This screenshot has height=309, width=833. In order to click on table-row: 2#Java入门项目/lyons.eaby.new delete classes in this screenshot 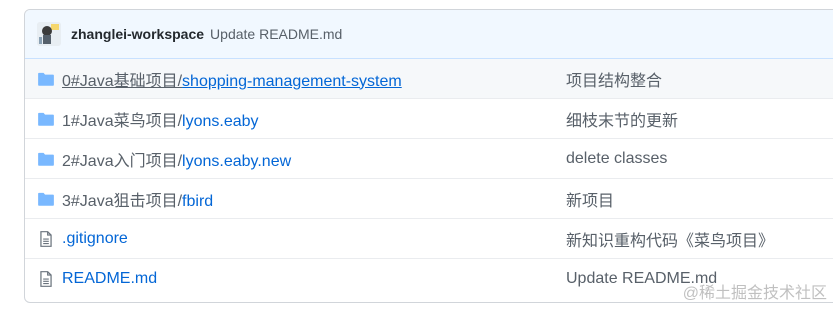, I will do `click(429, 158)`.